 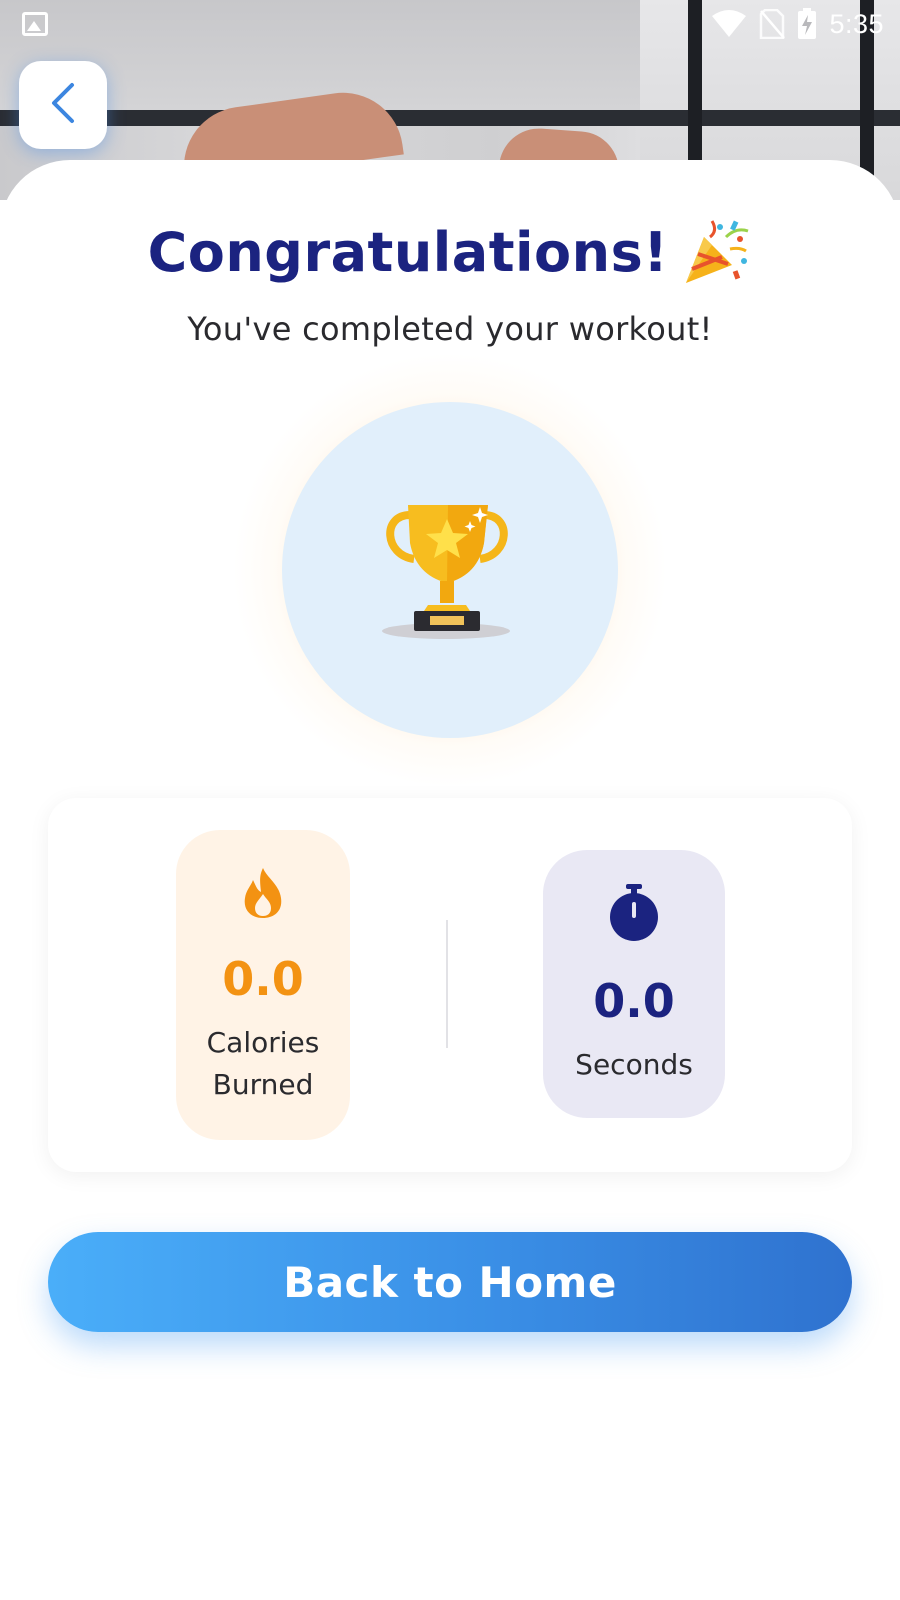 I want to click on status-bar: 5:35, so click(x=450, y=24).